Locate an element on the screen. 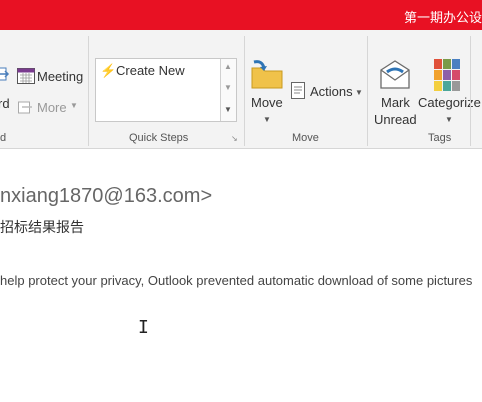 The height and width of the screenshot is (402, 482). forward-icon is located at coordinates (5, 76).